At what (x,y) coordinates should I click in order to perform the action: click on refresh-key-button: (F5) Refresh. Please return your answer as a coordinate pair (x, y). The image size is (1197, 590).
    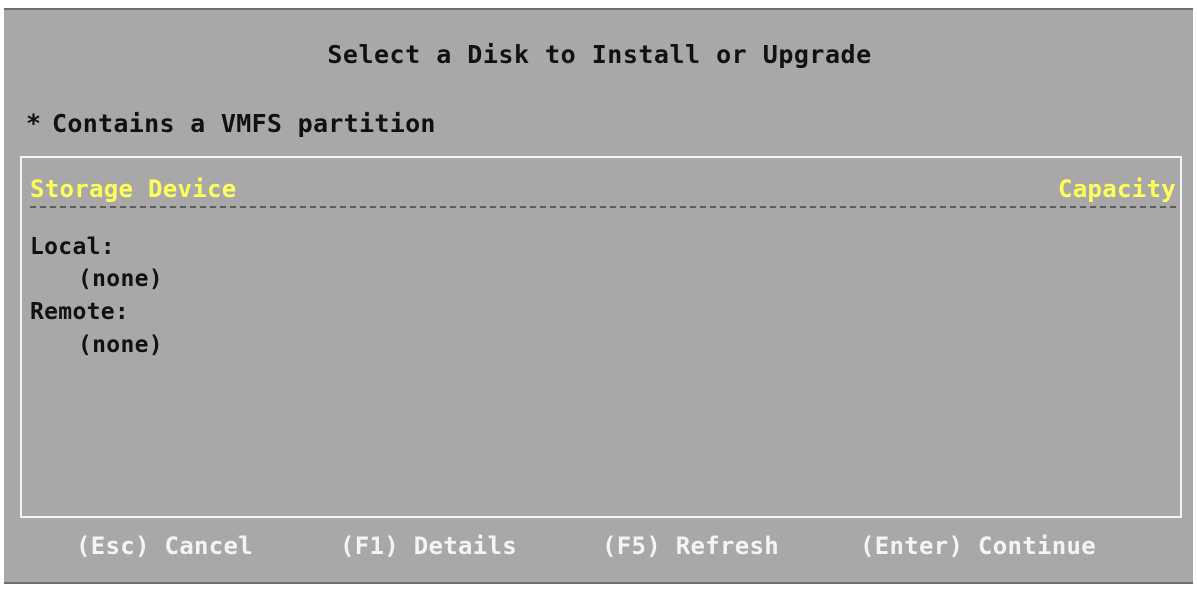
    Looking at the image, I should click on (690, 546).